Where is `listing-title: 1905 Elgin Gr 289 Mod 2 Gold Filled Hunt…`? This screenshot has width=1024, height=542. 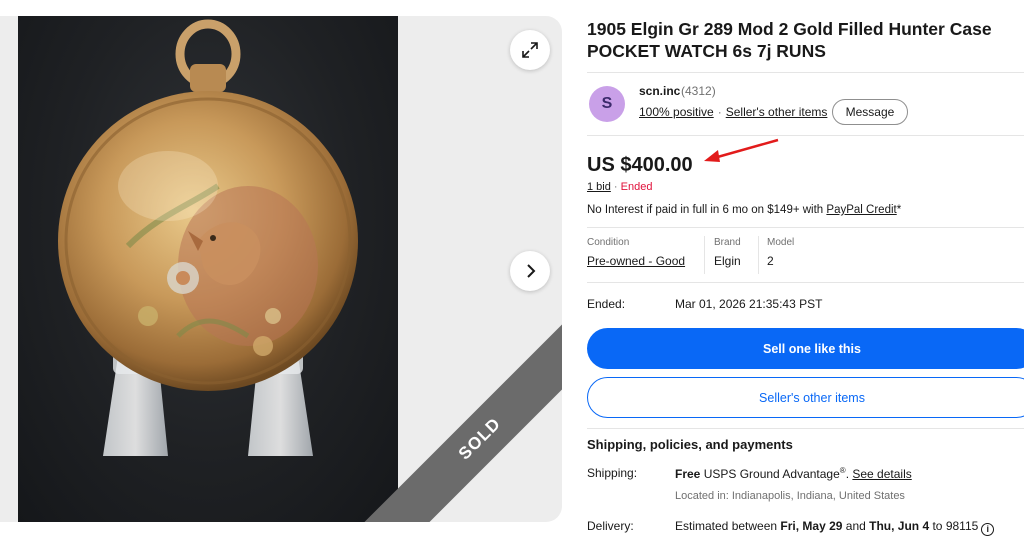 listing-title: 1905 Elgin Gr 289 Mod 2 Gold Filled Hunt… is located at coordinates (789, 40).